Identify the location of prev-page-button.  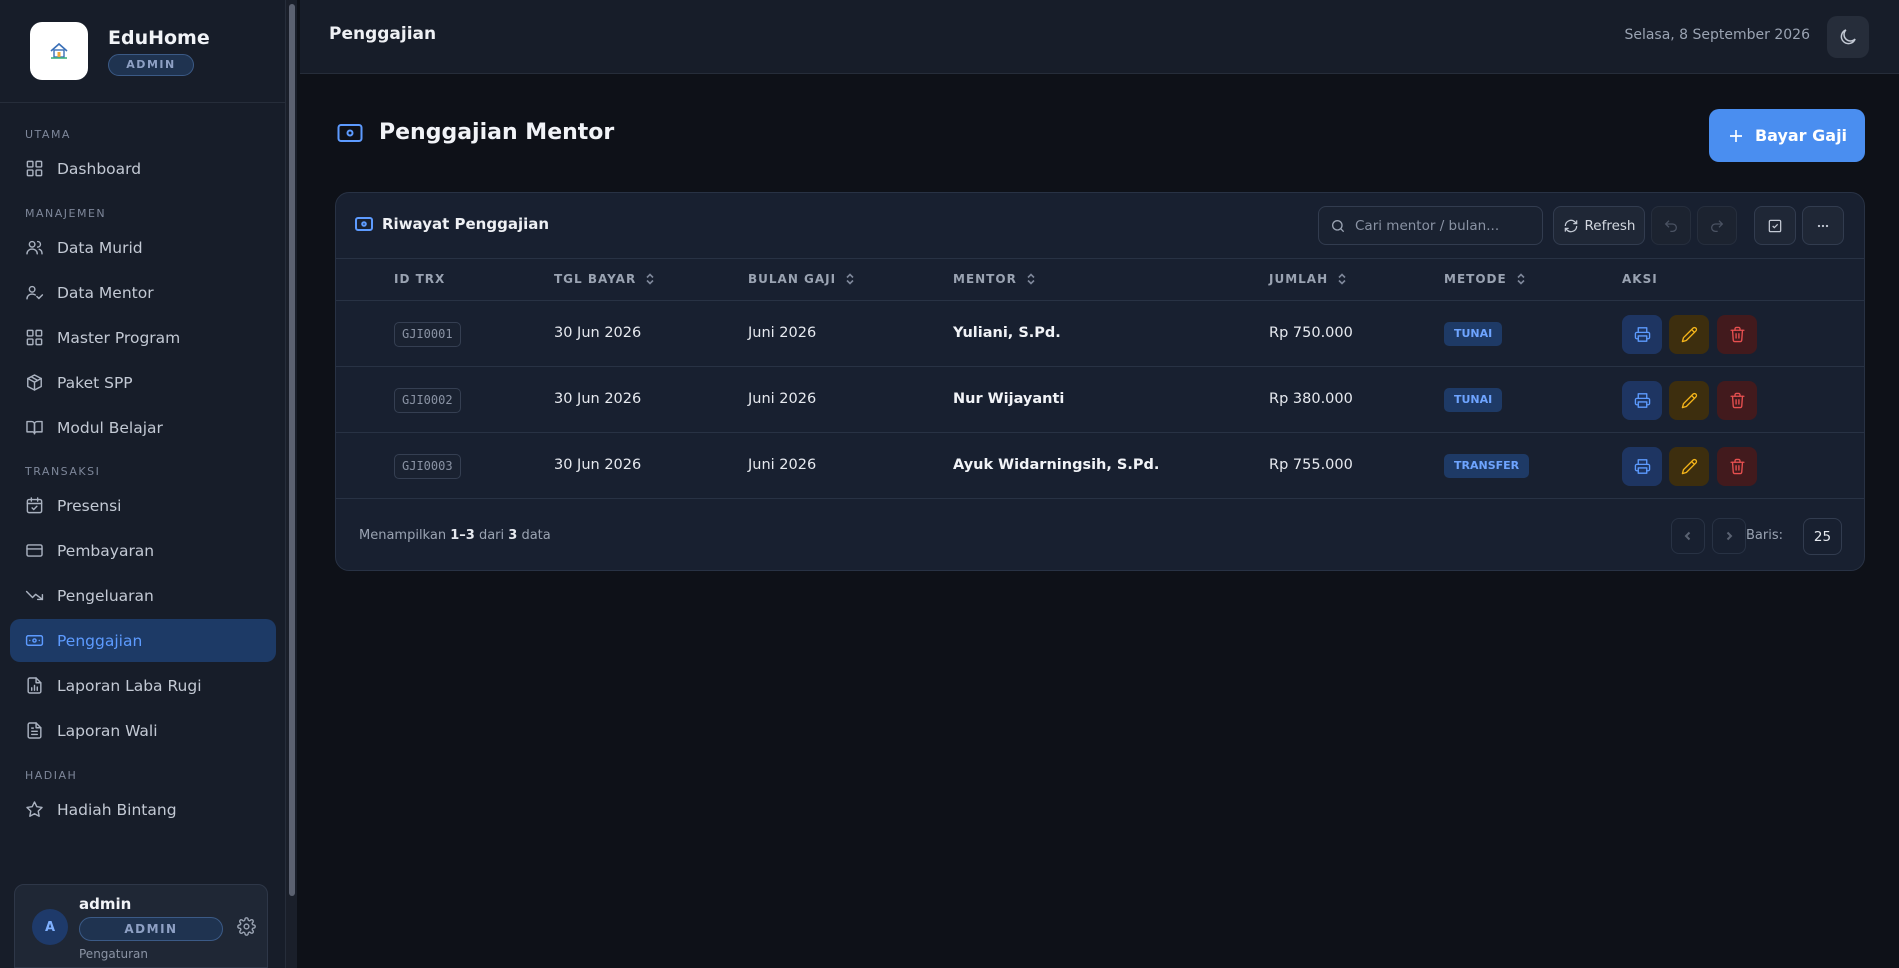
(1688, 536).